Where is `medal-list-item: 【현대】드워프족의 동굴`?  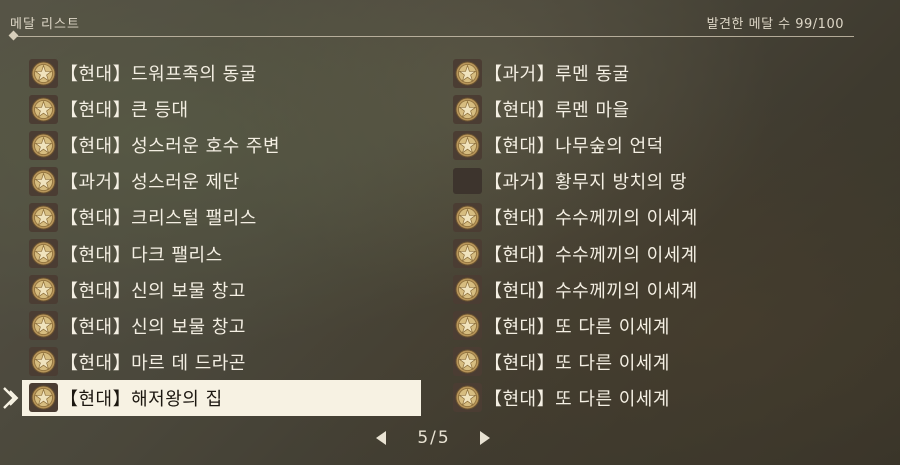
medal-list-item: 【현대】드워프족의 동굴 is located at coordinates (222, 73).